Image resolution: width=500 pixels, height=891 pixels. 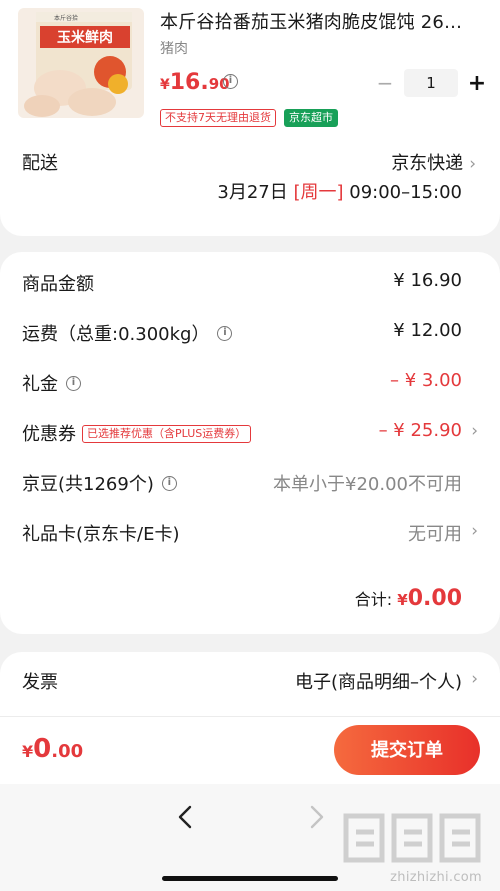 I want to click on delivery-time: 3月27日 [周一] 09:00–15:00, so click(x=339, y=191).